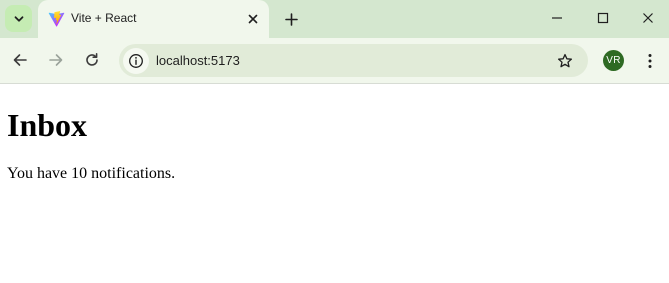 The image size is (669, 283). I want to click on notification-message: You have 10 notifications., so click(91, 173).